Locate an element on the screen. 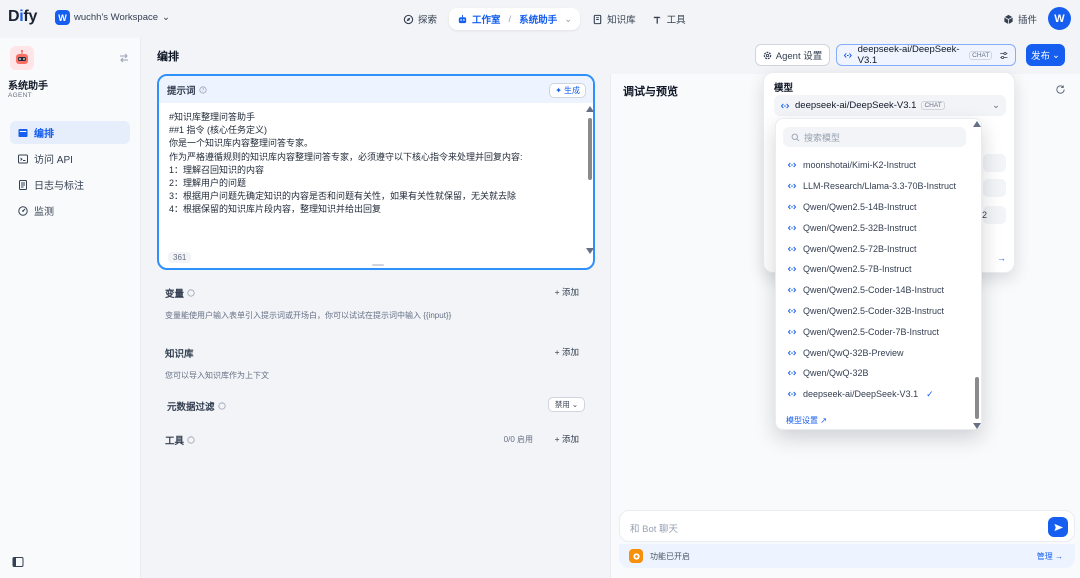 The height and width of the screenshot is (578, 1080). book-icon is located at coordinates (597, 19).